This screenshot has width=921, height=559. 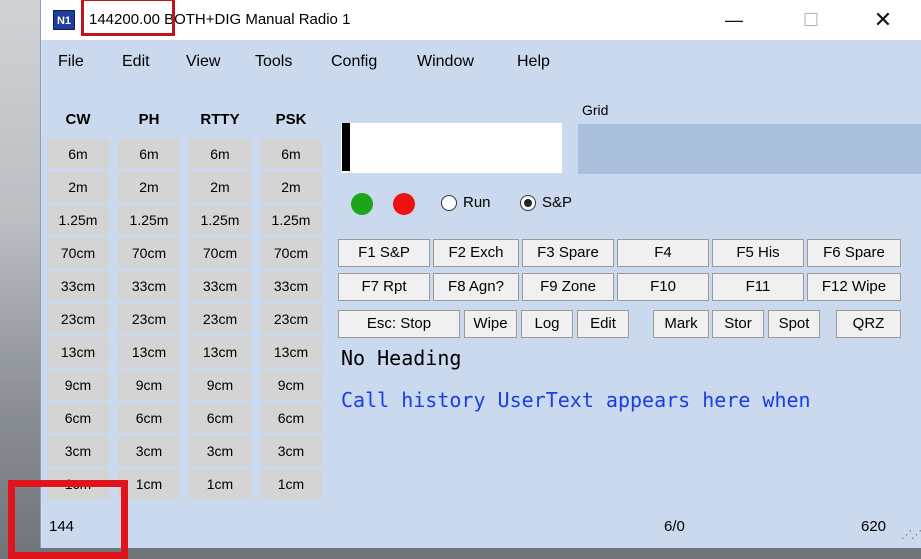 What do you see at coordinates (220, 352) in the screenshot?
I see `band-button-rtty: 13cm` at bounding box center [220, 352].